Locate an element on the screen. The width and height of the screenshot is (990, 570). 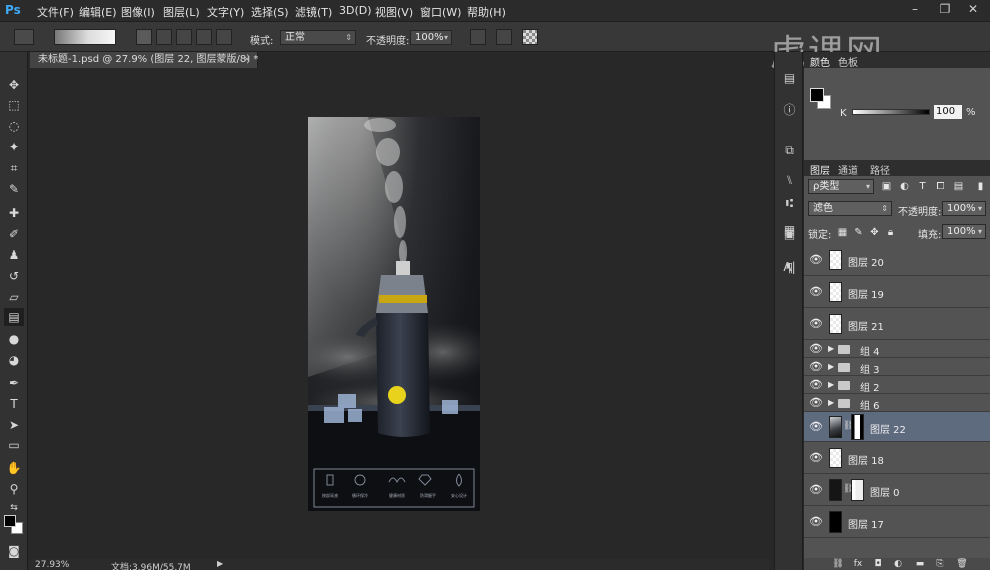
brush-presets-icon: ⑊ is located at coordinates (789, 180).